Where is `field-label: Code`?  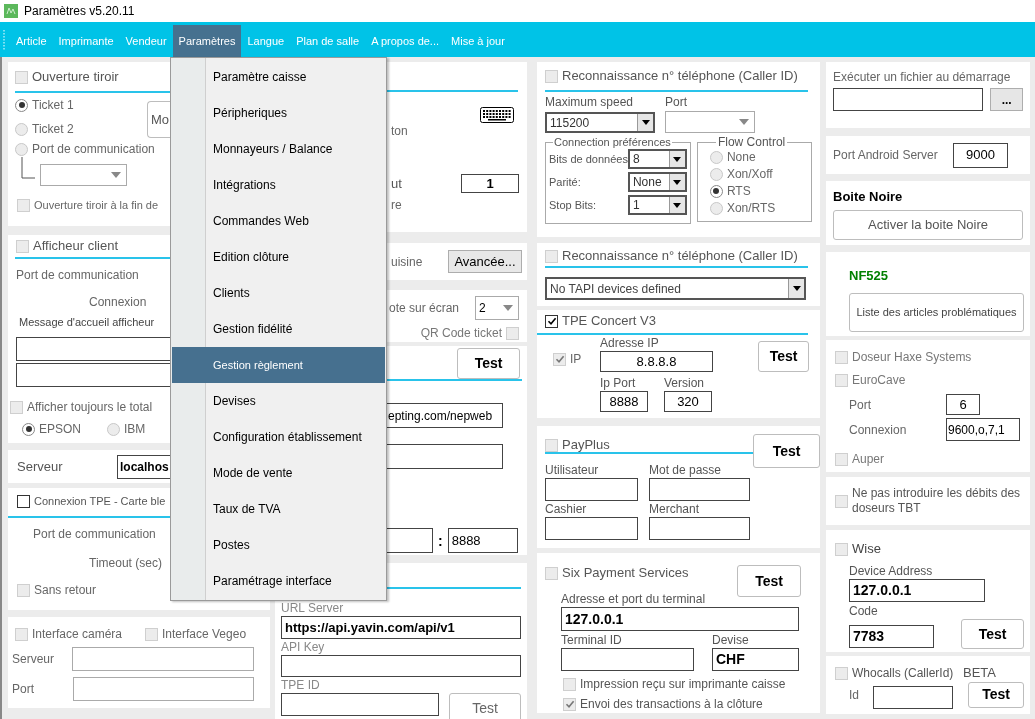 field-label: Code is located at coordinates (863, 611).